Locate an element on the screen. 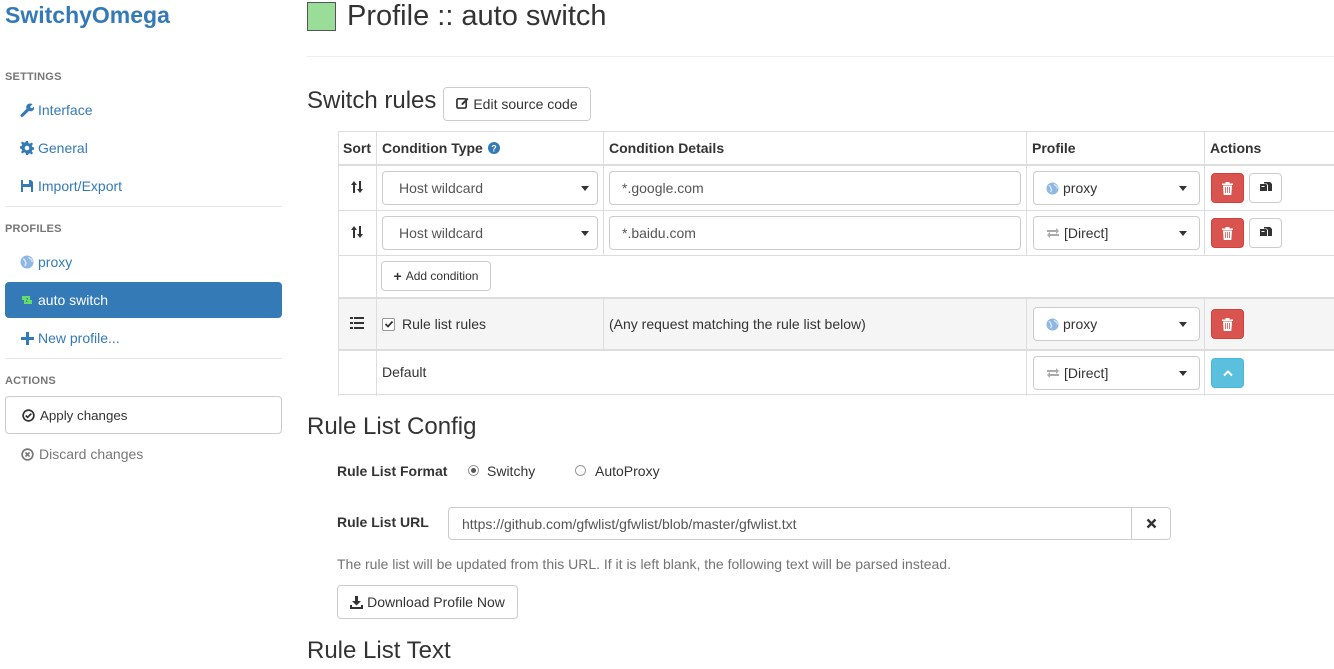  clear-url-button is located at coordinates (1151, 523).